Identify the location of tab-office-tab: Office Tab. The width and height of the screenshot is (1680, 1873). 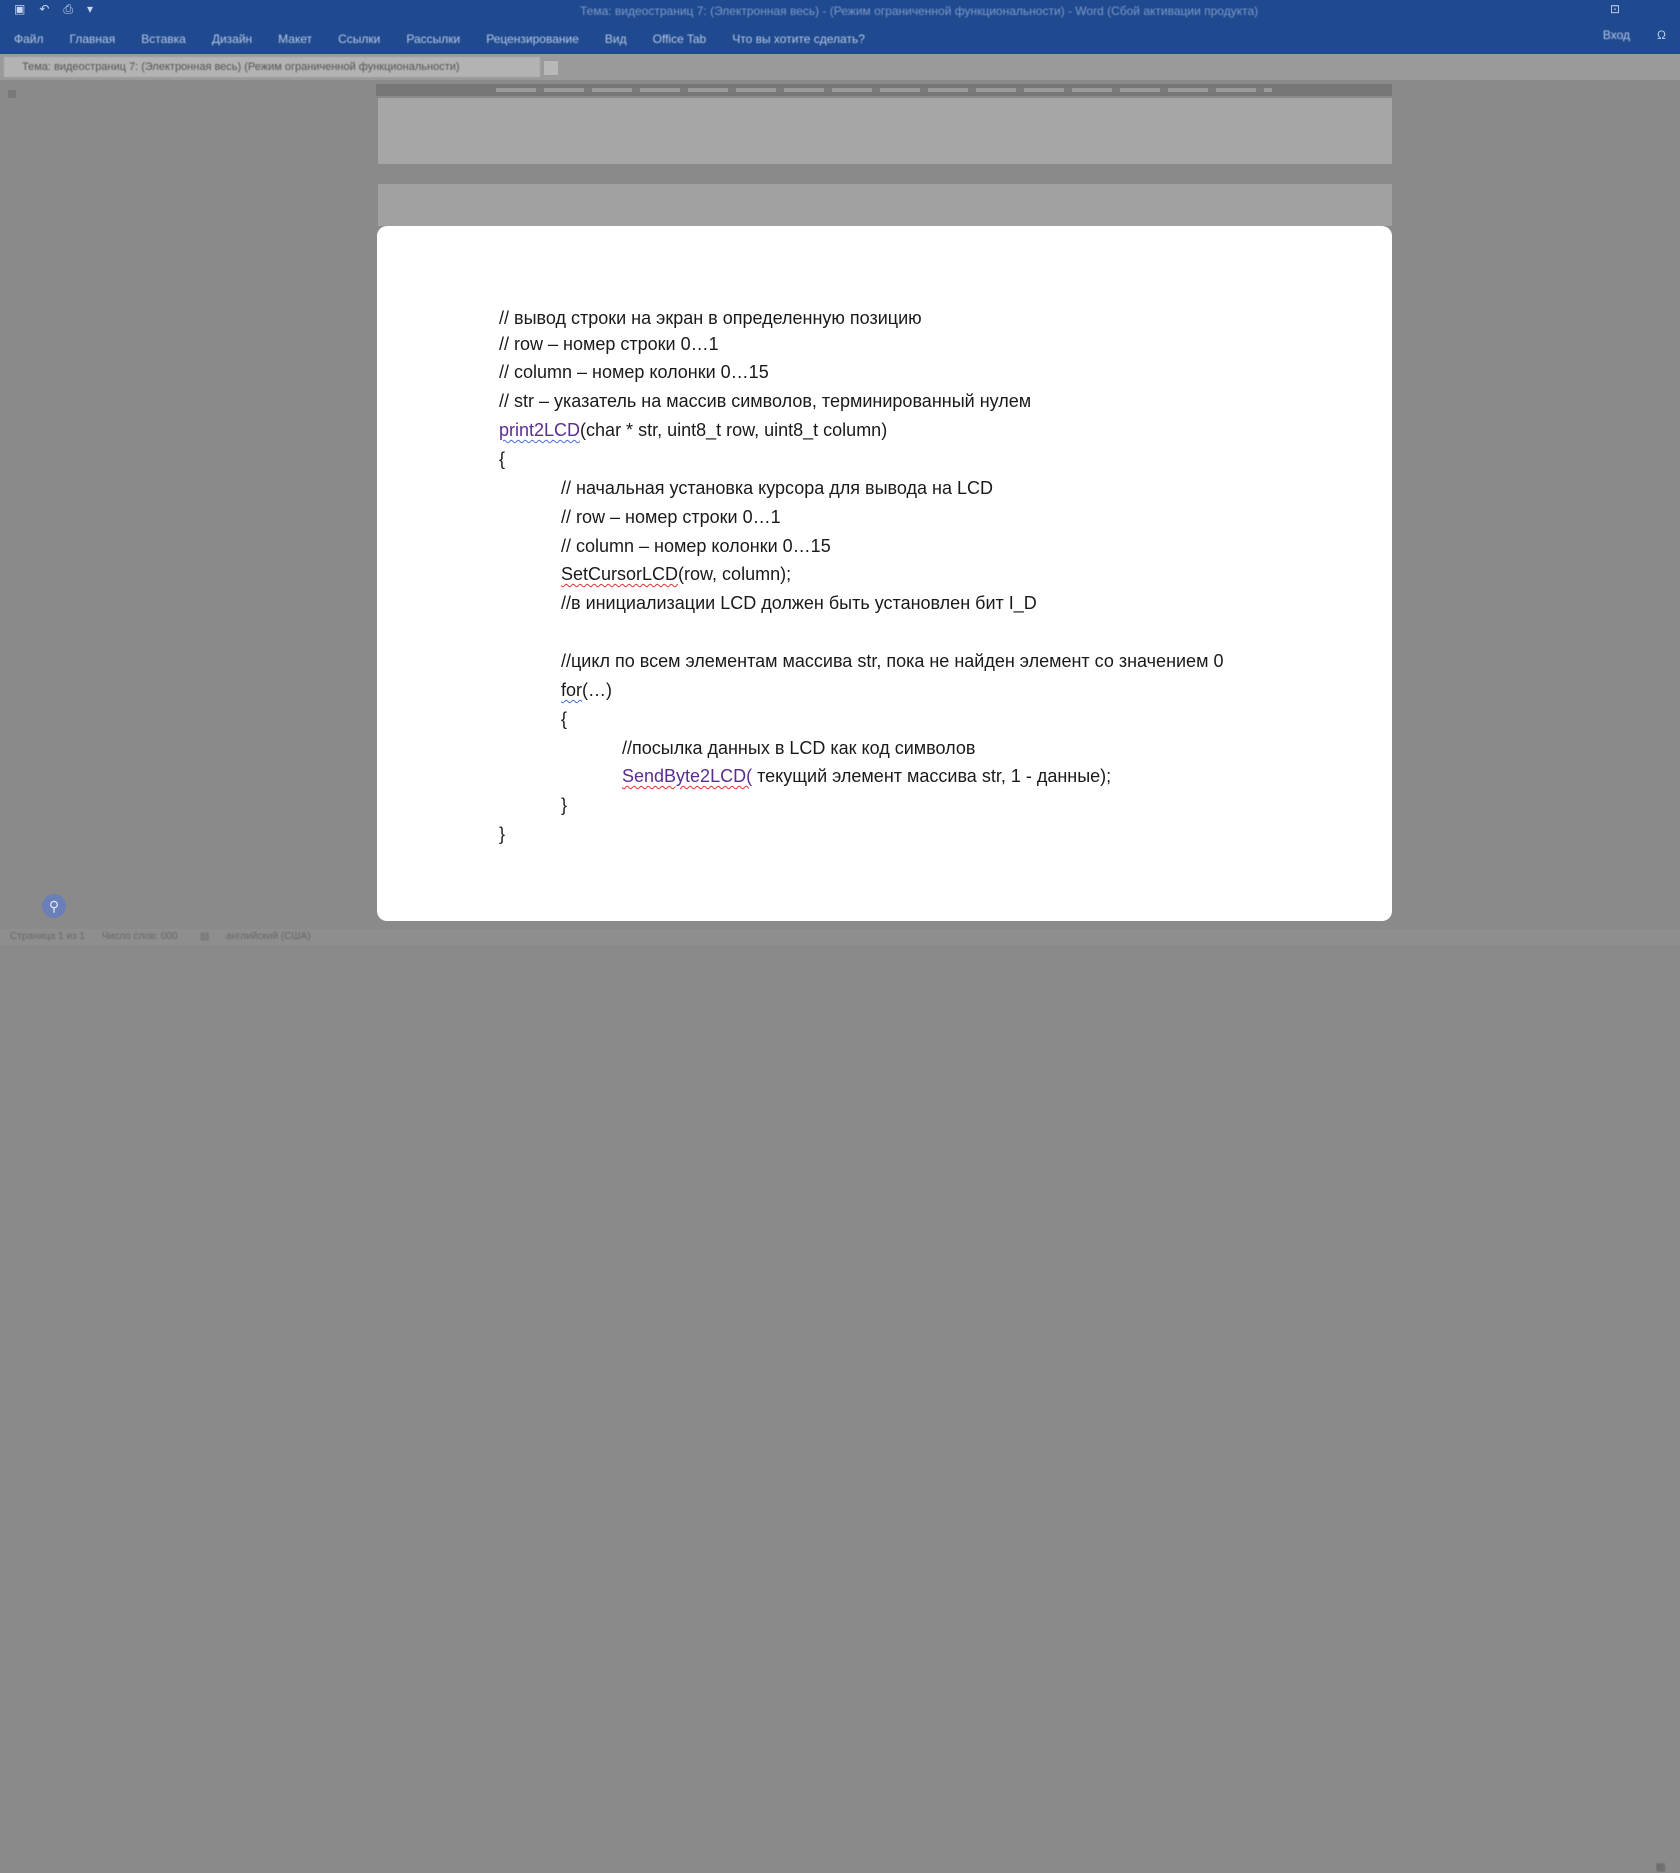
(680, 39).